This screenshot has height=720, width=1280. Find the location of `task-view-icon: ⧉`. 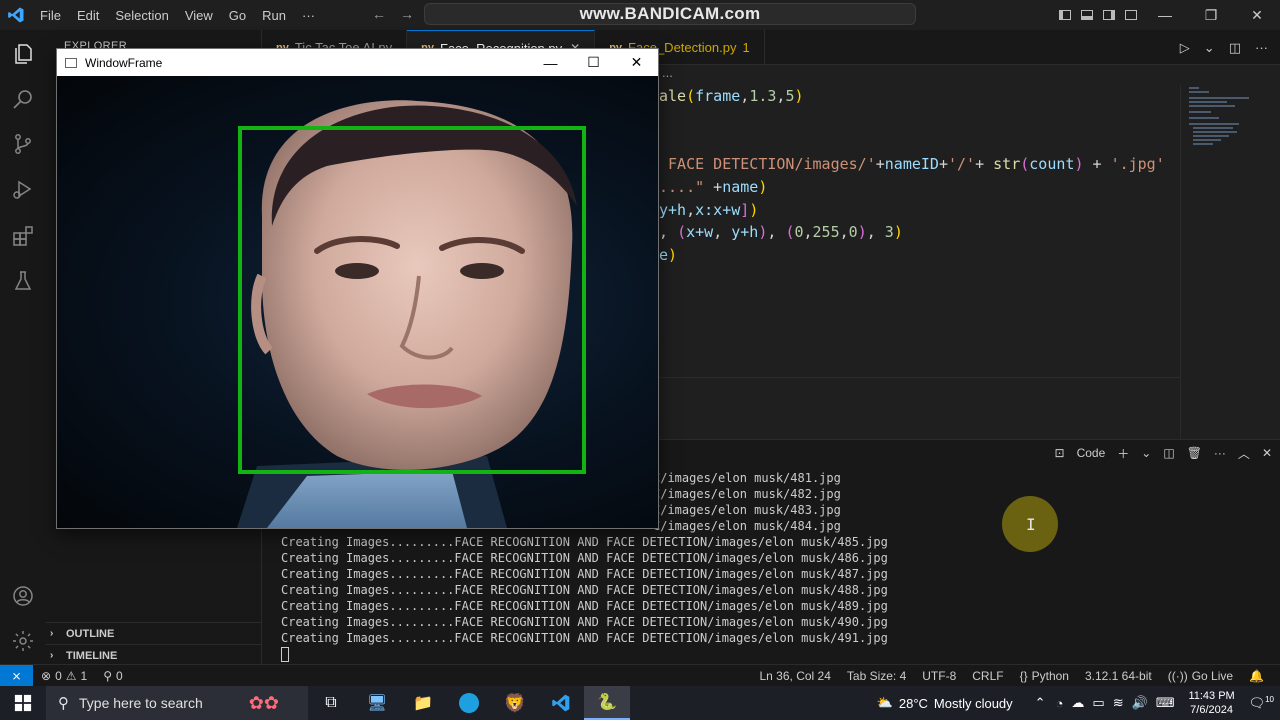

task-view-icon: ⧉ is located at coordinates (331, 703).